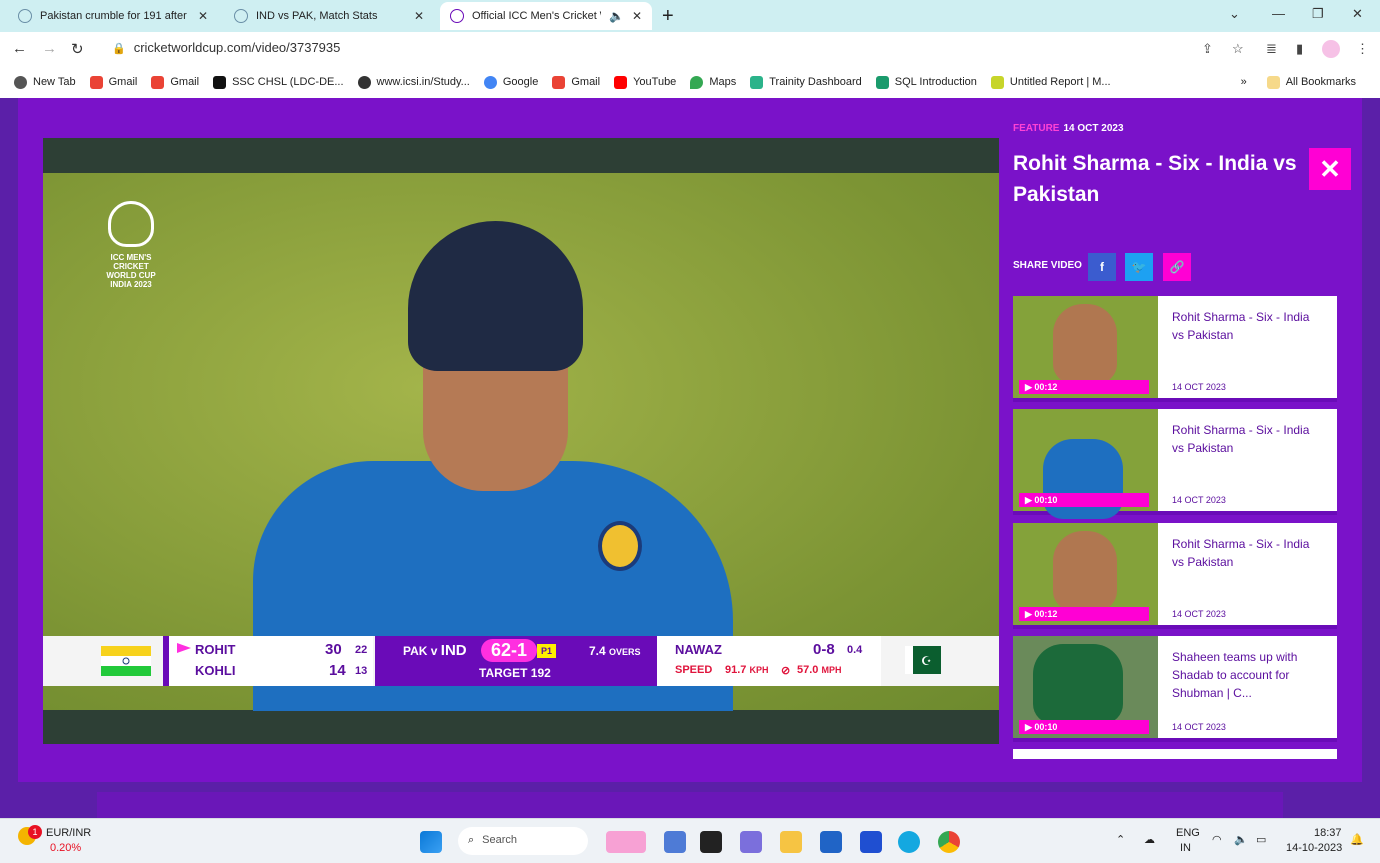 The height and width of the screenshot is (863, 1380). What do you see at coordinates (1357, 839) in the screenshot?
I see `notification-bell-icon: 🔔` at bounding box center [1357, 839].